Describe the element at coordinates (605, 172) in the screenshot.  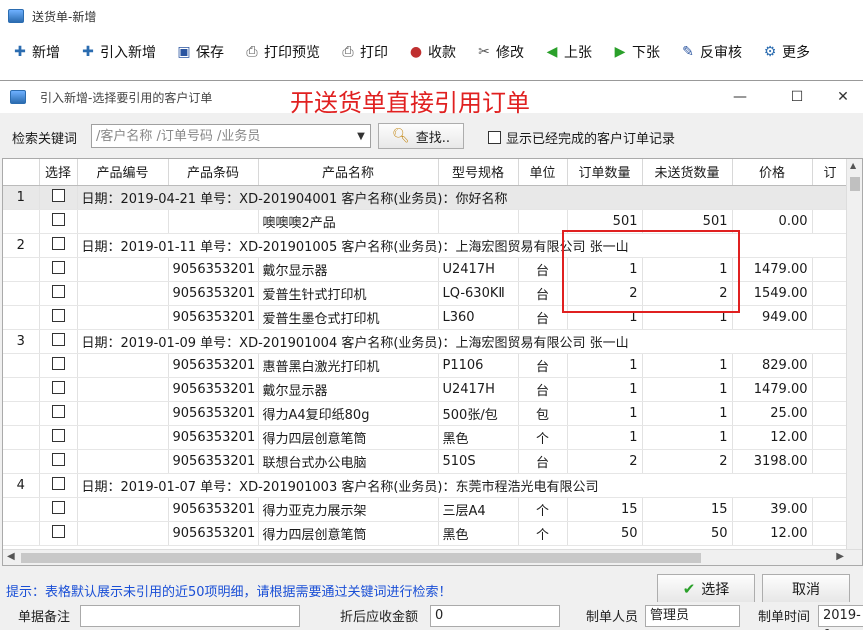
I see `column-header: 订单数量` at that location.